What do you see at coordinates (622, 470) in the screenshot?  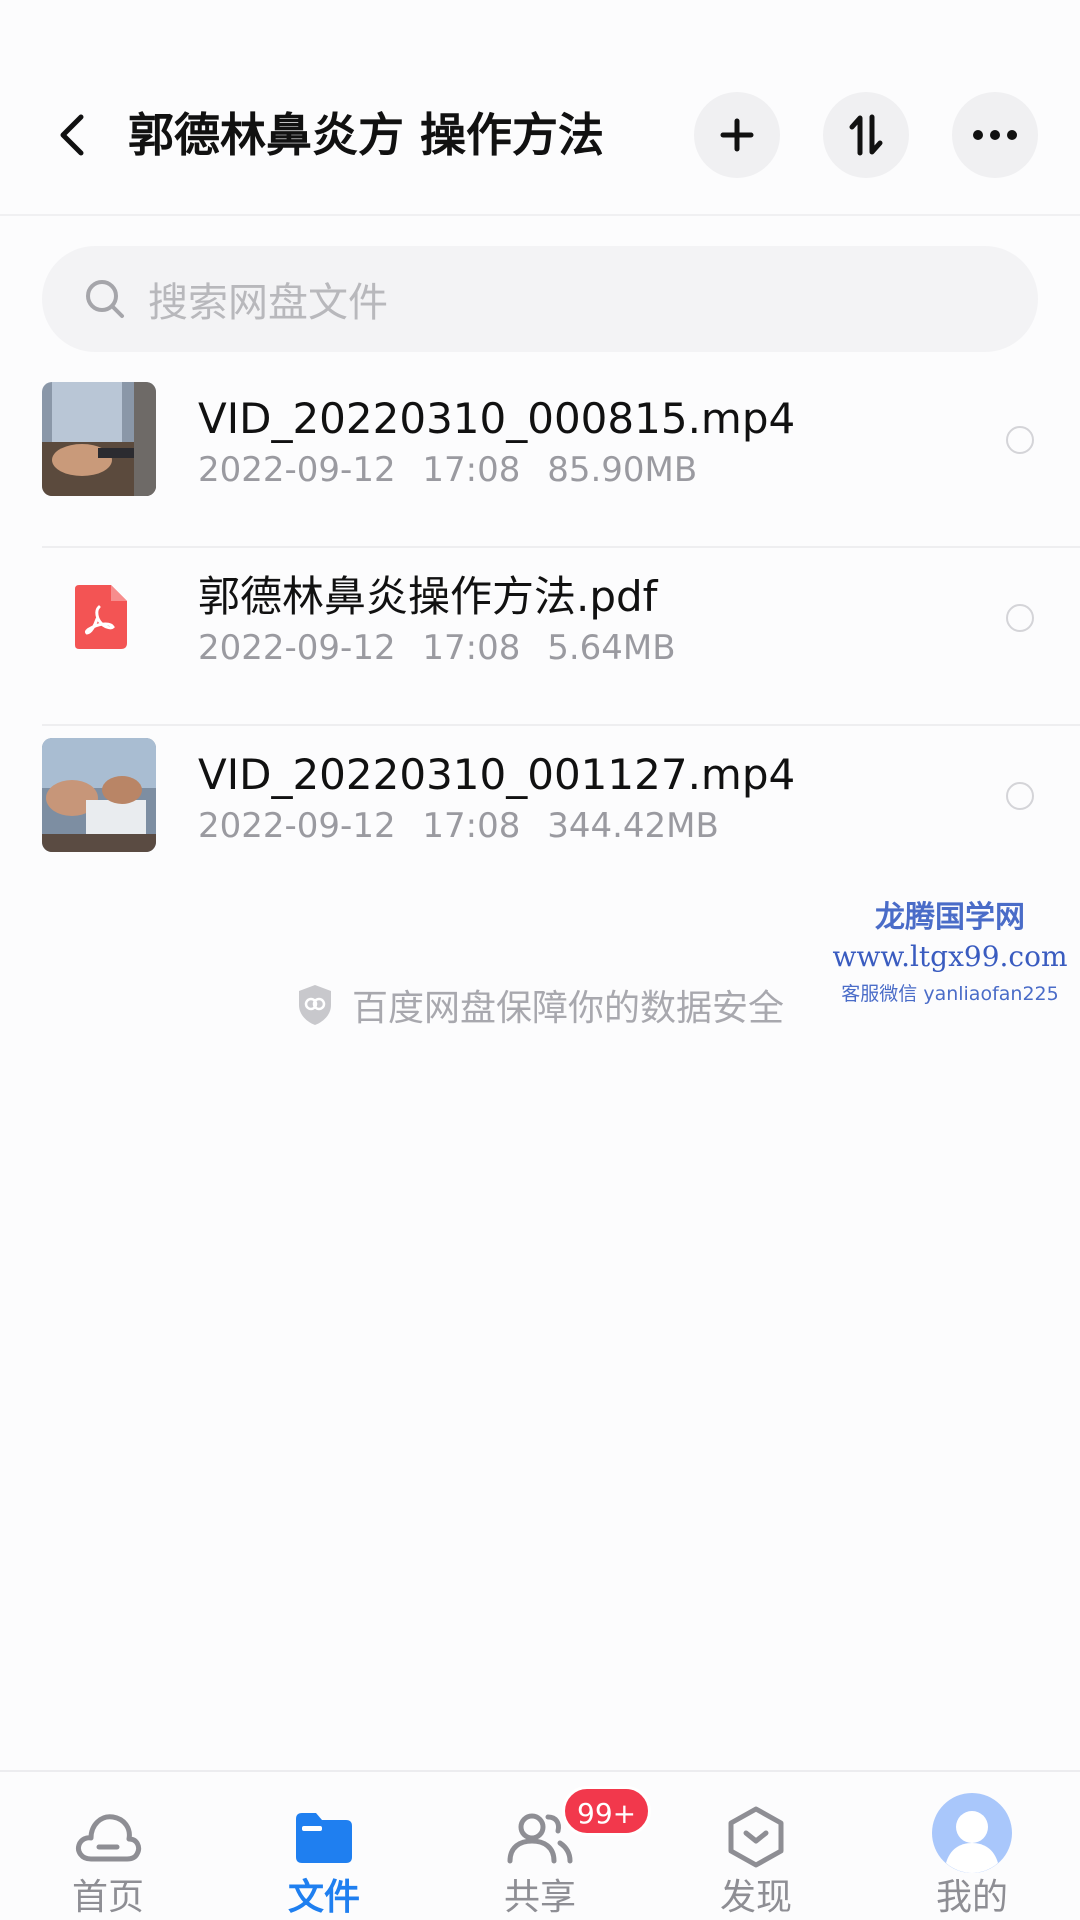 I see `file-size: 85.90MB` at bounding box center [622, 470].